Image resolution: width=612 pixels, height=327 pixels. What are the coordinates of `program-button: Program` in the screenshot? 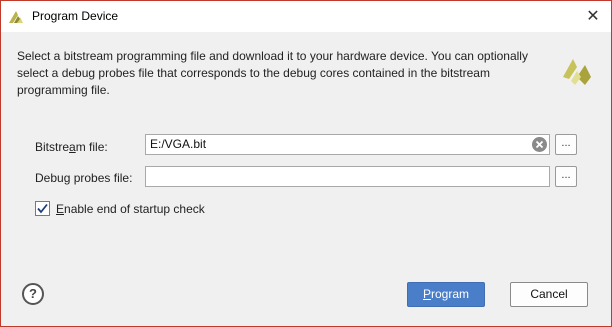 It's located at (446, 294).